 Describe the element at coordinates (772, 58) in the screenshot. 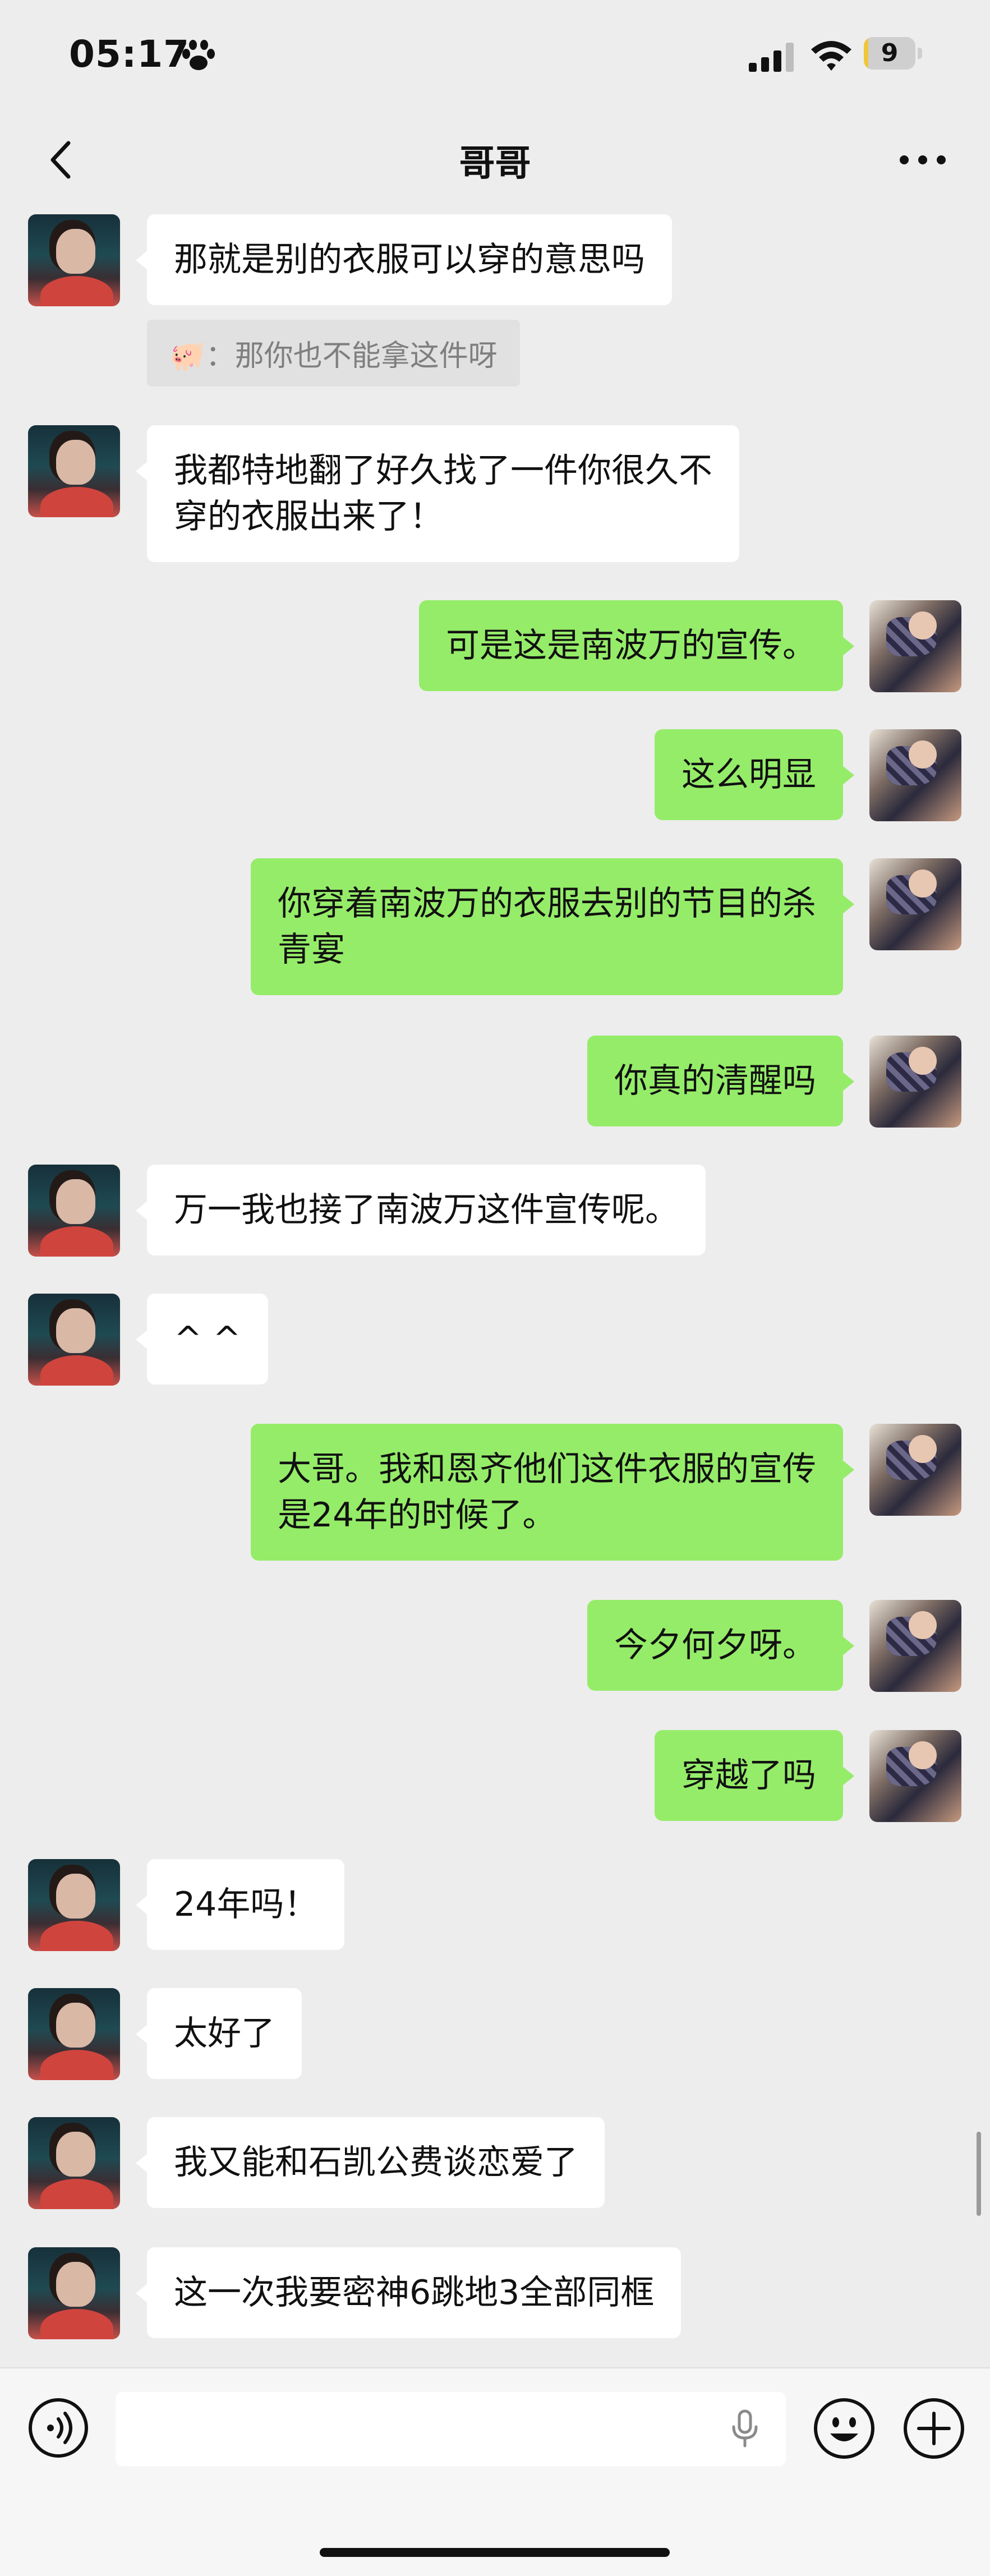

I see `signal-icon` at that location.